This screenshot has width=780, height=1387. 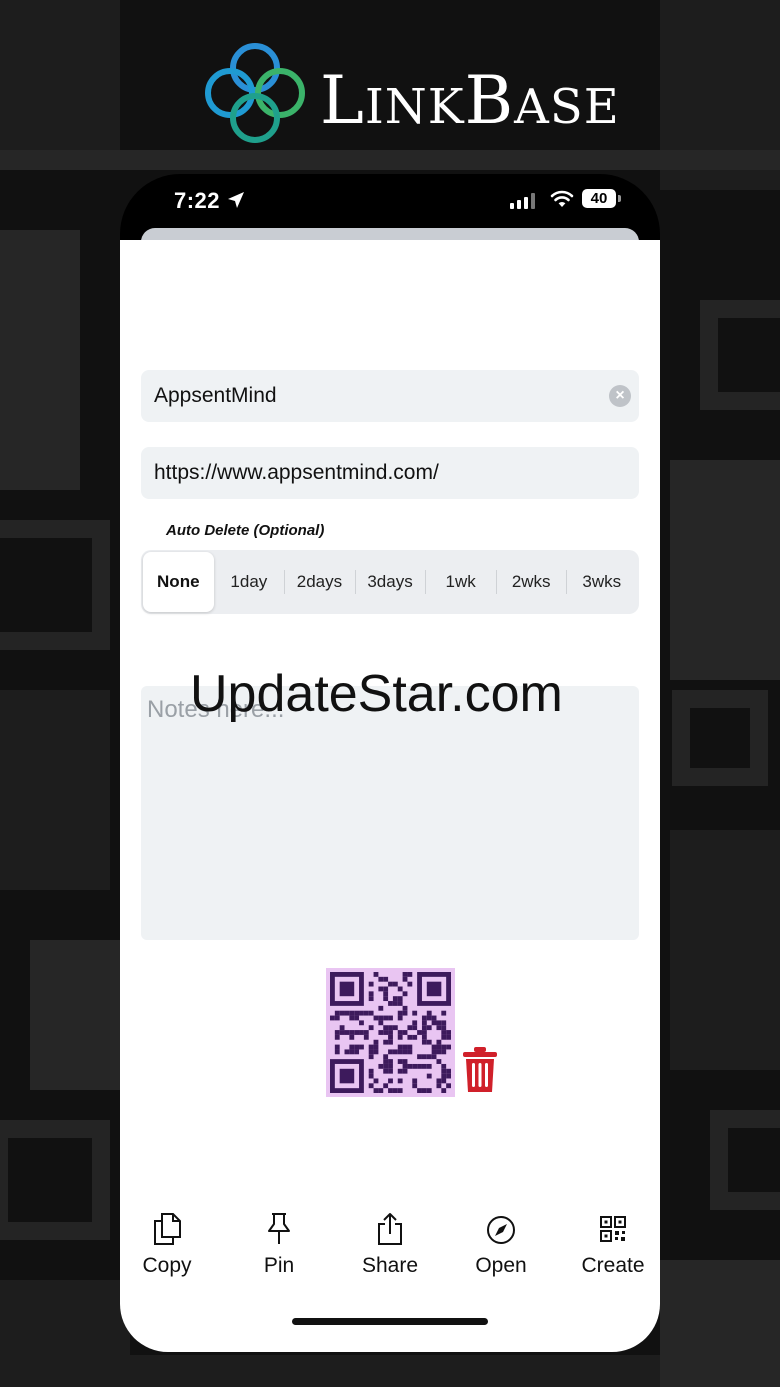 I want to click on link-name-value: AppsentMind, so click(x=215, y=395).